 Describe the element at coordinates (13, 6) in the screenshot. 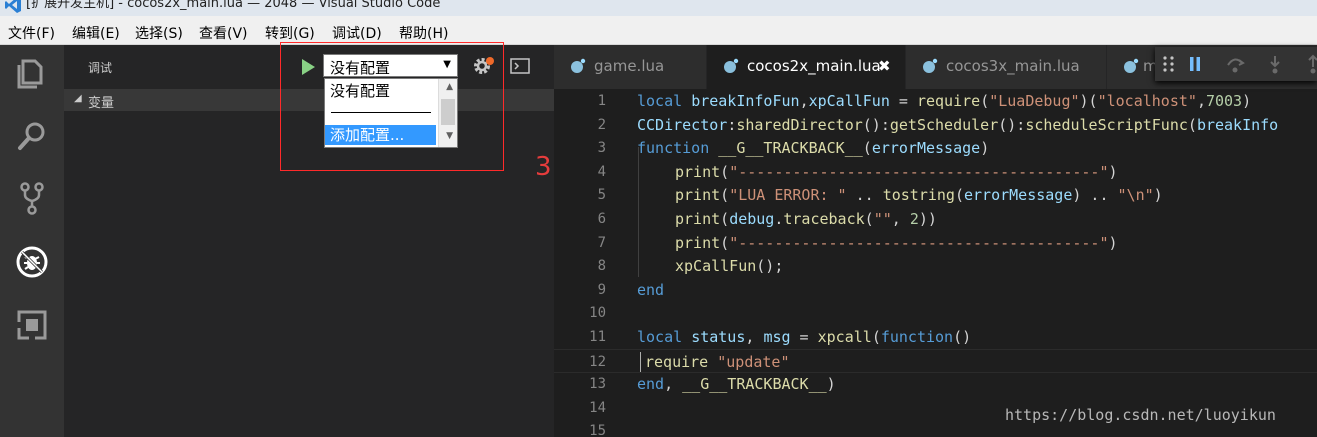

I see `vscode-logo-icon` at that location.